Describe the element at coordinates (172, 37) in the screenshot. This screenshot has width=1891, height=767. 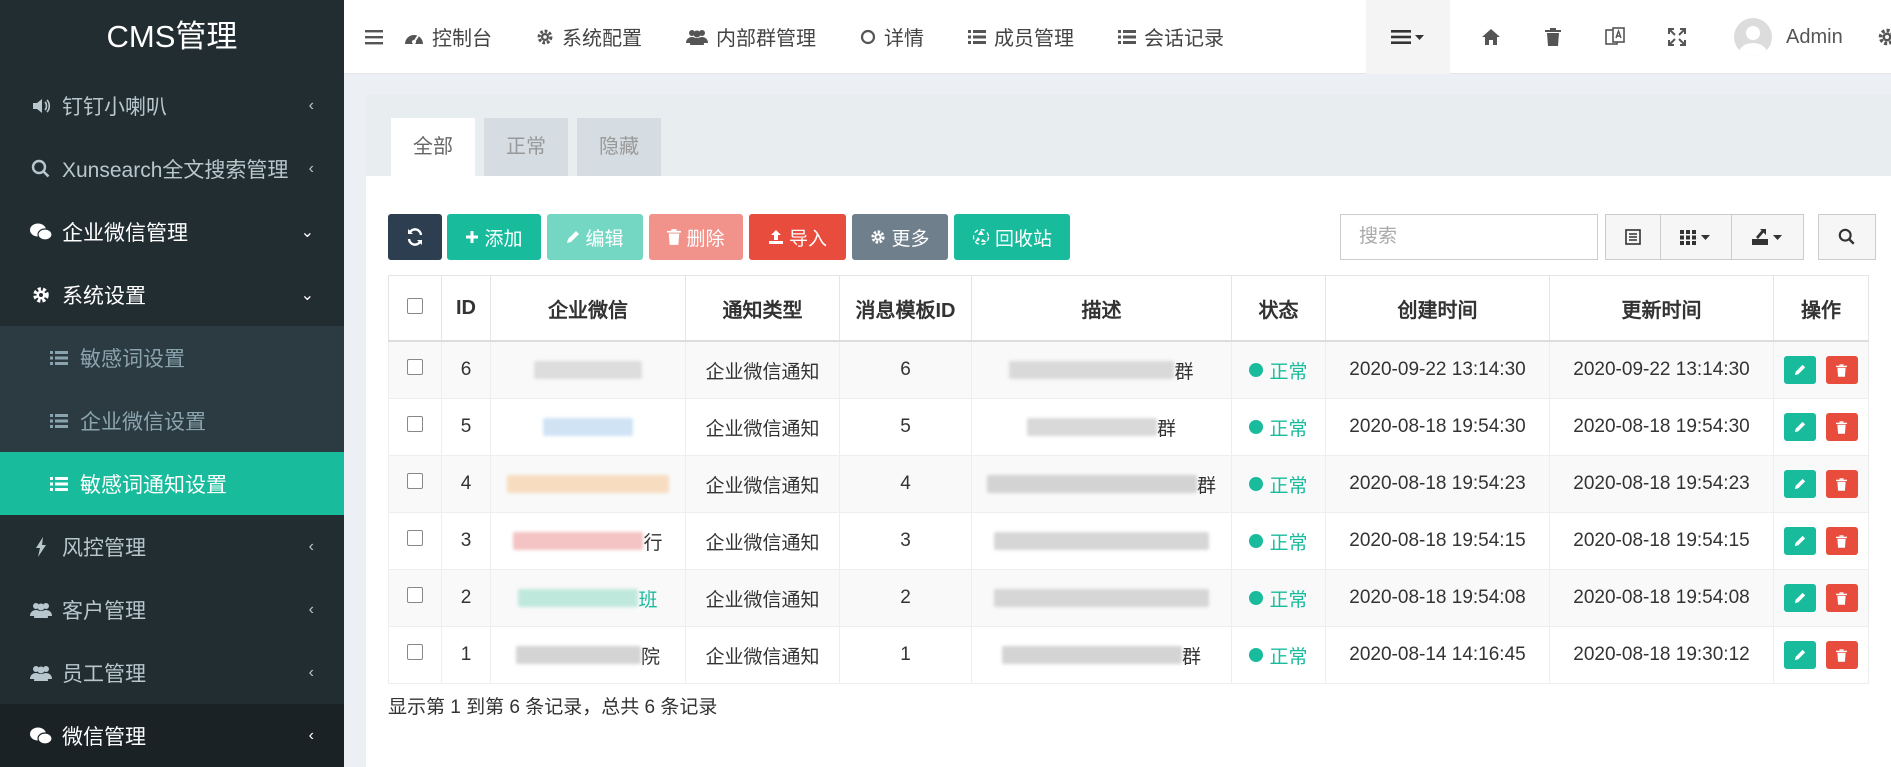
I see `app-logo: CMS管理` at that location.